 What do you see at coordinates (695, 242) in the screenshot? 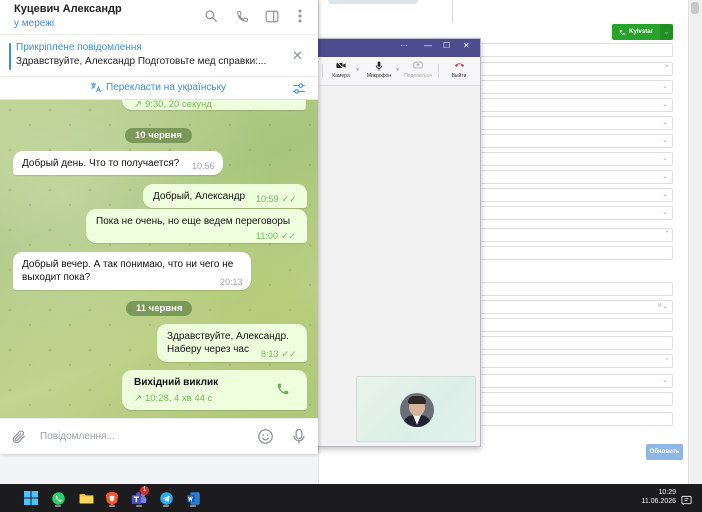
I see `crm-scrollbar` at bounding box center [695, 242].